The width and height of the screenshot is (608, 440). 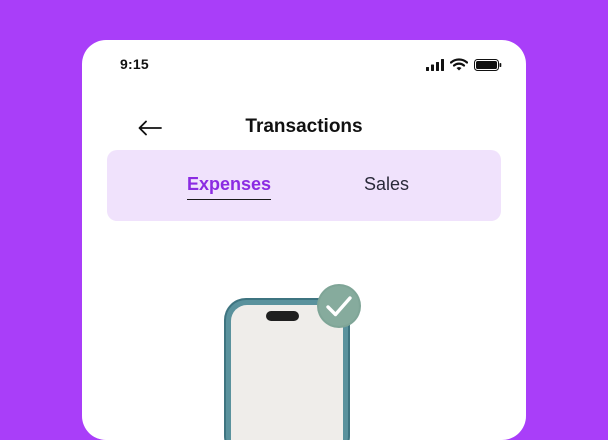 I want to click on phone-checkmark-illustration, so click(x=297, y=362).